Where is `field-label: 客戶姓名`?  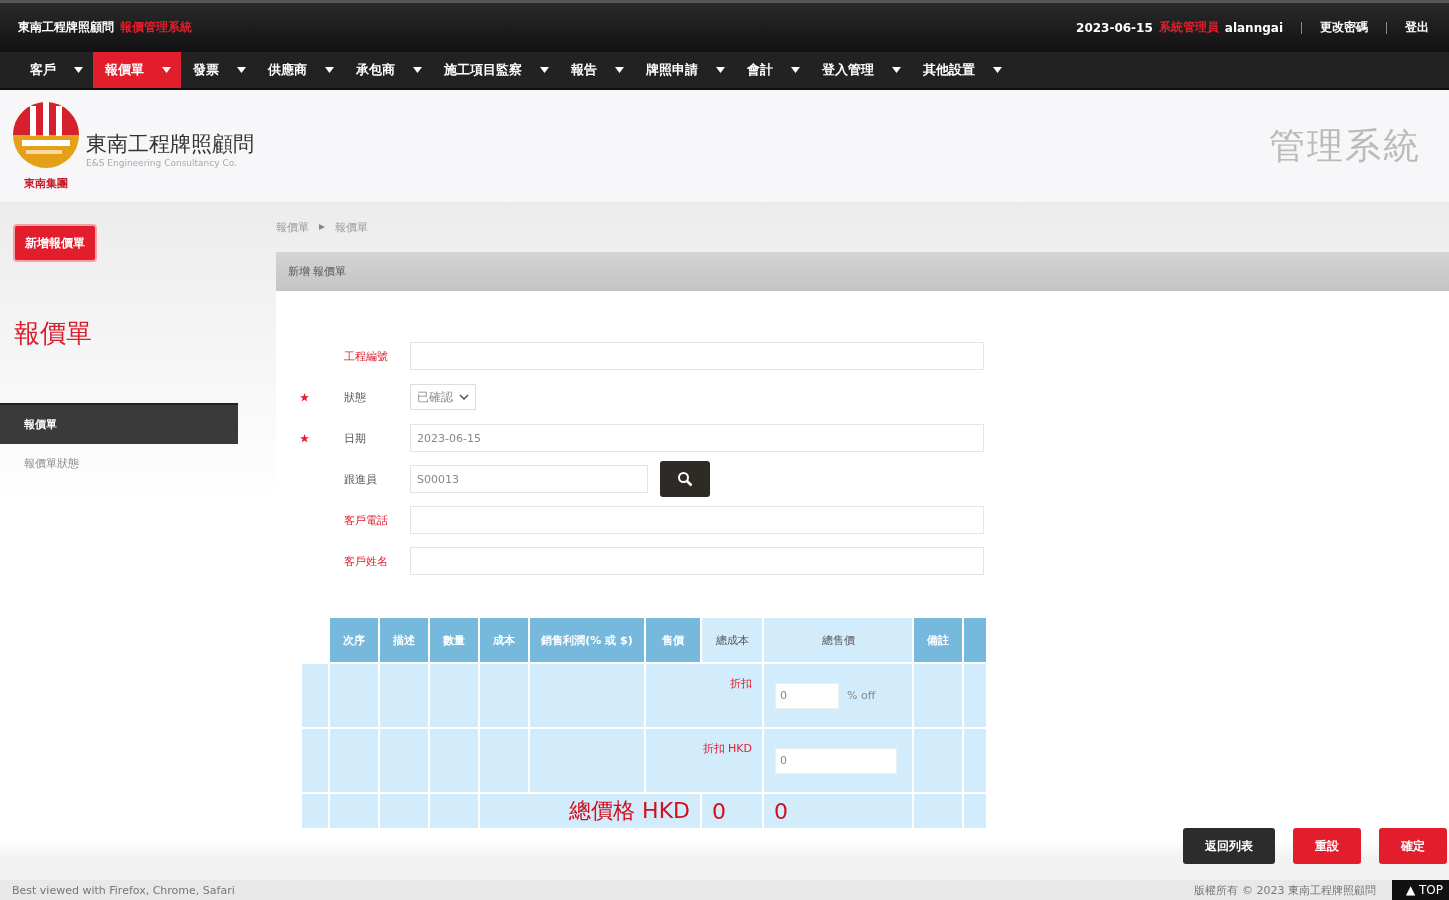 field-label: 客戶姓名 is located at coordinates (366, 561).